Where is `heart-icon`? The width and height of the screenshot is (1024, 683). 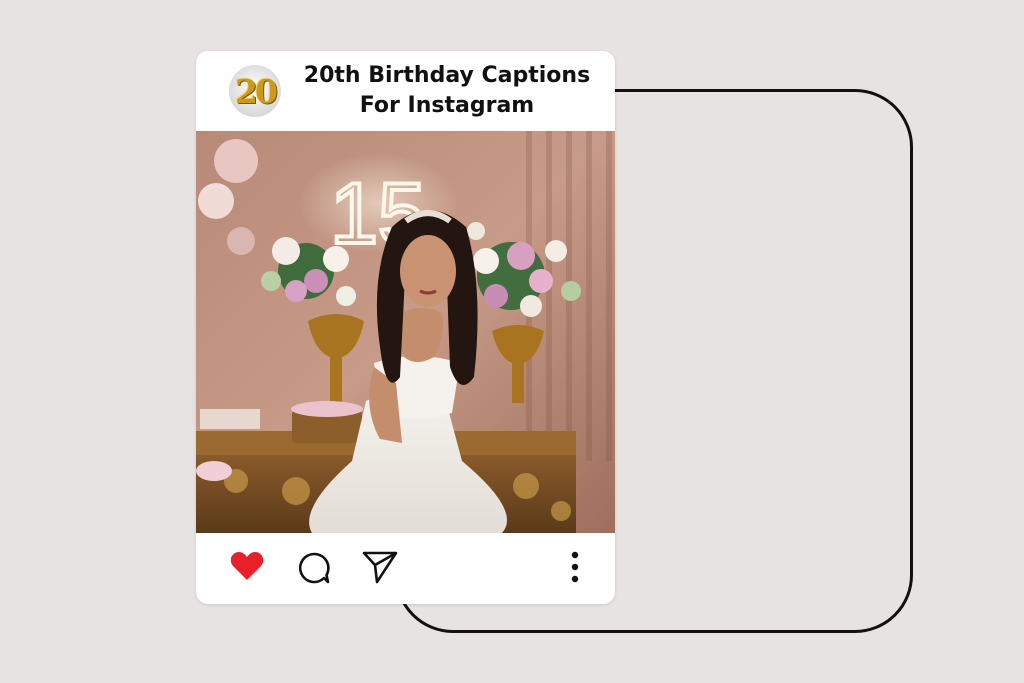 heart-icon is located at coordinates (247, 566).